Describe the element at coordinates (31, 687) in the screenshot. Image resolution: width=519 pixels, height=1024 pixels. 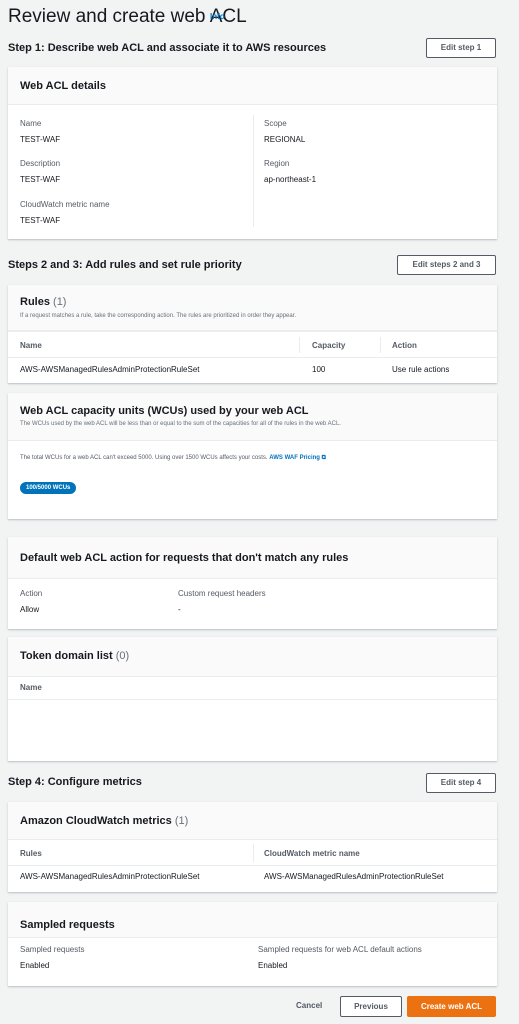
I see `token-name-header: Name` at that location.